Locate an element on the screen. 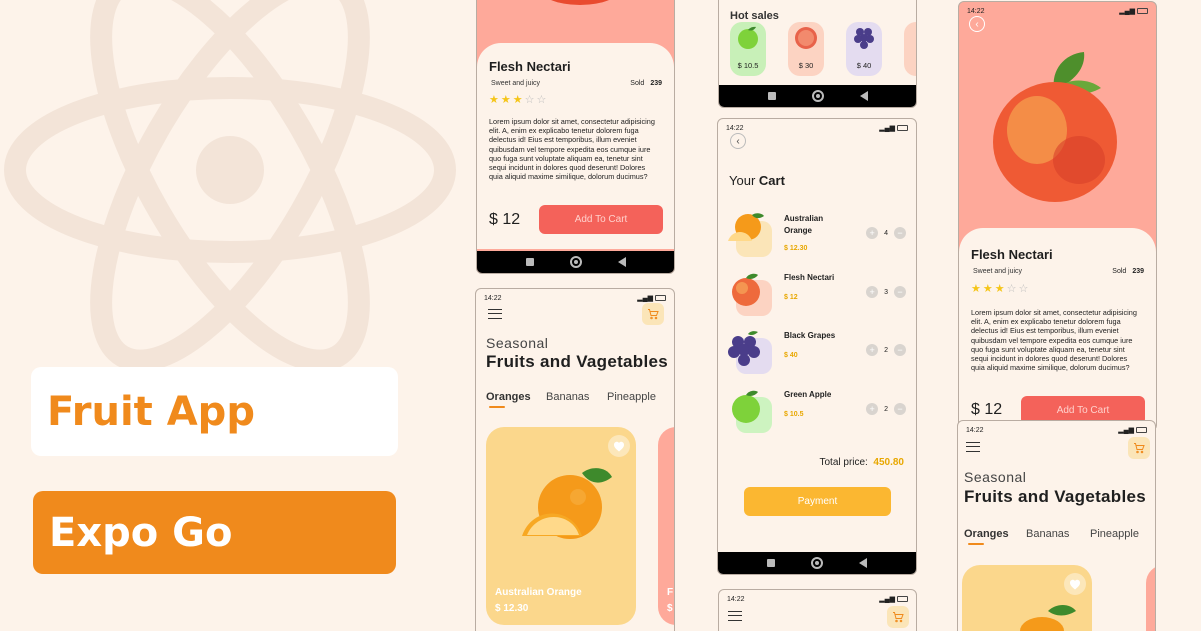  next-fruit-card: F $ is located at coordinates (666, 526).